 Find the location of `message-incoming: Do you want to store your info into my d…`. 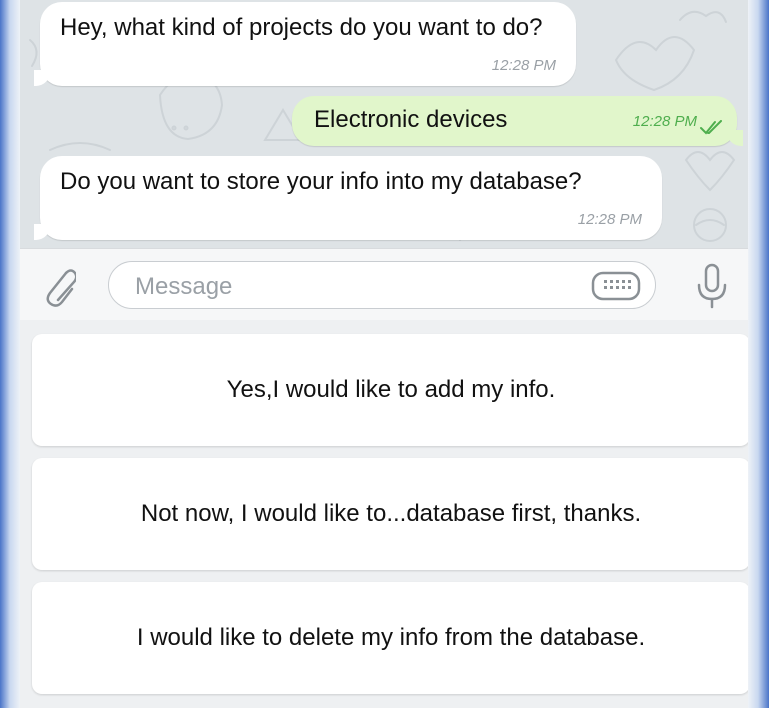

message-incoming: Do you want to store your info into my d… is located at coordinates (348, 198).